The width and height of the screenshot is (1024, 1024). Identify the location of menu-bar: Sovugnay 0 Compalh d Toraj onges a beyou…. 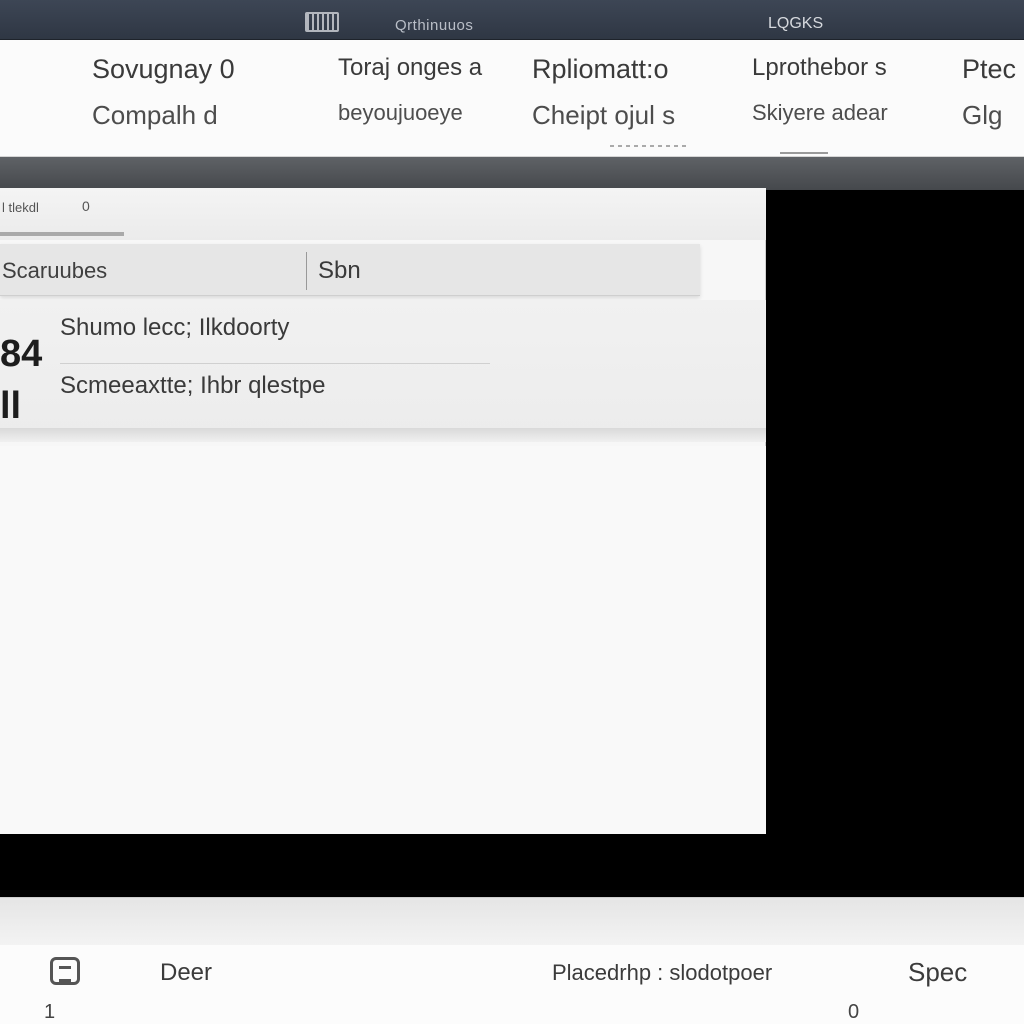
(512, 98).